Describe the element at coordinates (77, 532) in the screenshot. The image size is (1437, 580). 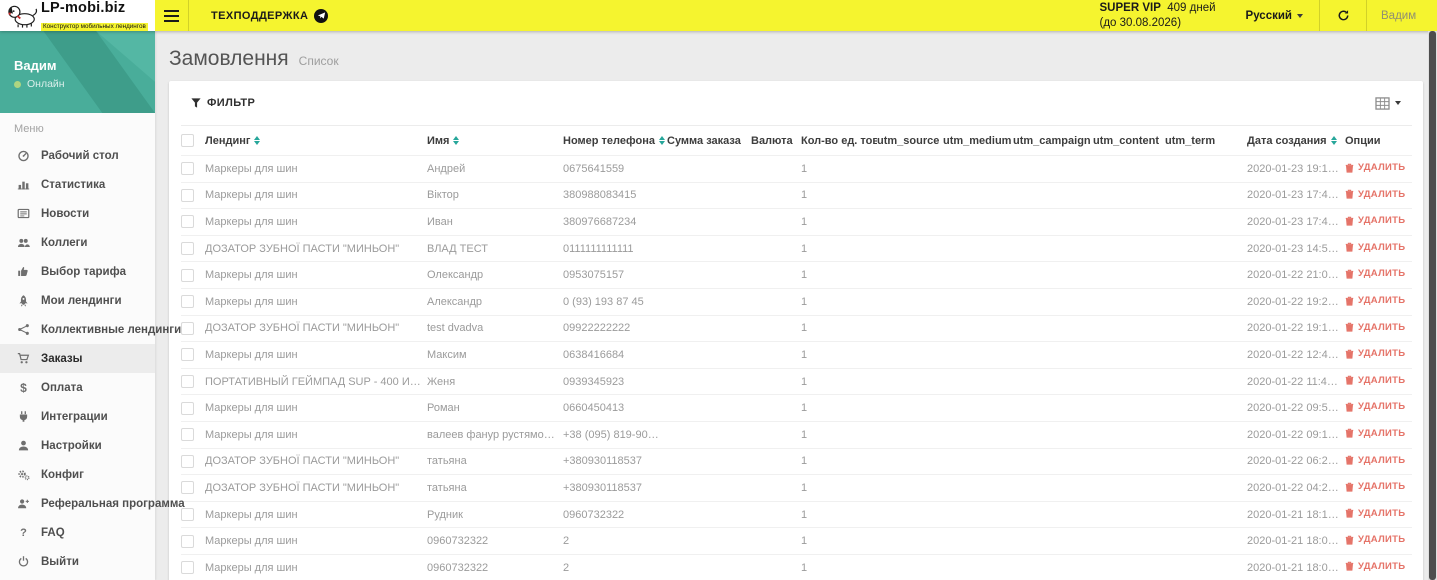
I see `sidebar-item-faq: ? FAQ` at that location.